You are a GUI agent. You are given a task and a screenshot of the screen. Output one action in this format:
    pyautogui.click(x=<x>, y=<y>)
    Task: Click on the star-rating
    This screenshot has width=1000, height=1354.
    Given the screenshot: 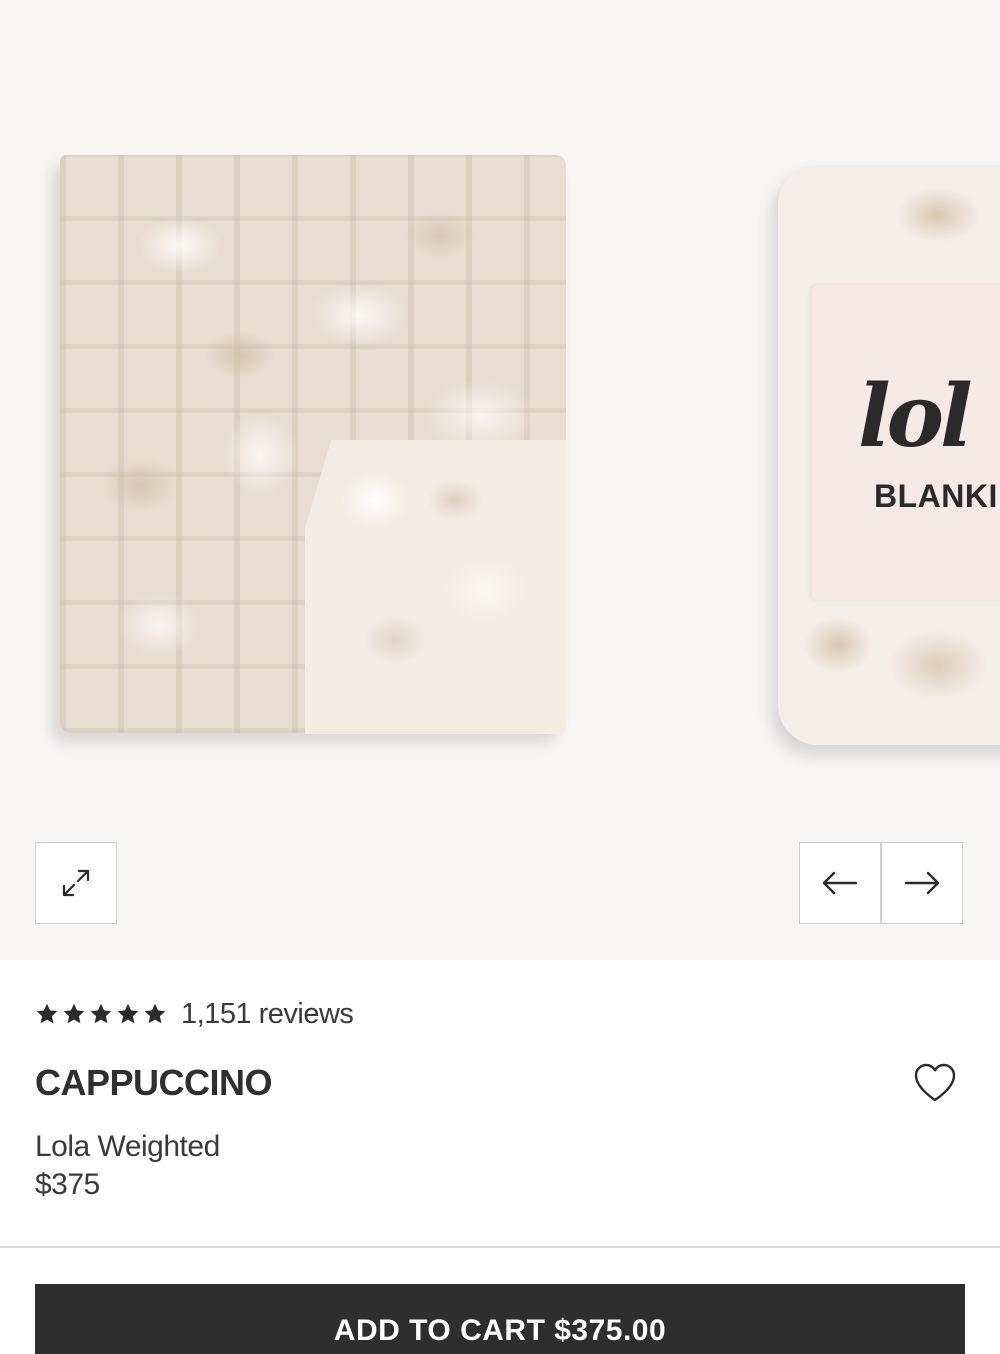 What is the action you would take?
    pyautogui.click(x=101, y=1014)
    